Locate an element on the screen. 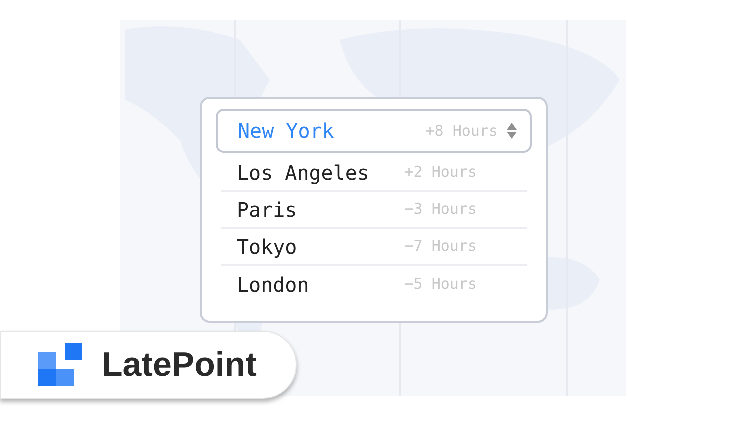 The width and height of the screenshot is (750, 430). timezone-option: Los Angeles +2 Hours is located at coordinates (374, 173).